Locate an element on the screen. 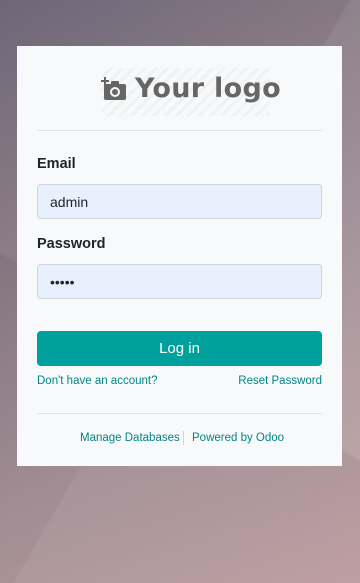 The image size is (360, 583). divider is located at coordinates (179, 130).